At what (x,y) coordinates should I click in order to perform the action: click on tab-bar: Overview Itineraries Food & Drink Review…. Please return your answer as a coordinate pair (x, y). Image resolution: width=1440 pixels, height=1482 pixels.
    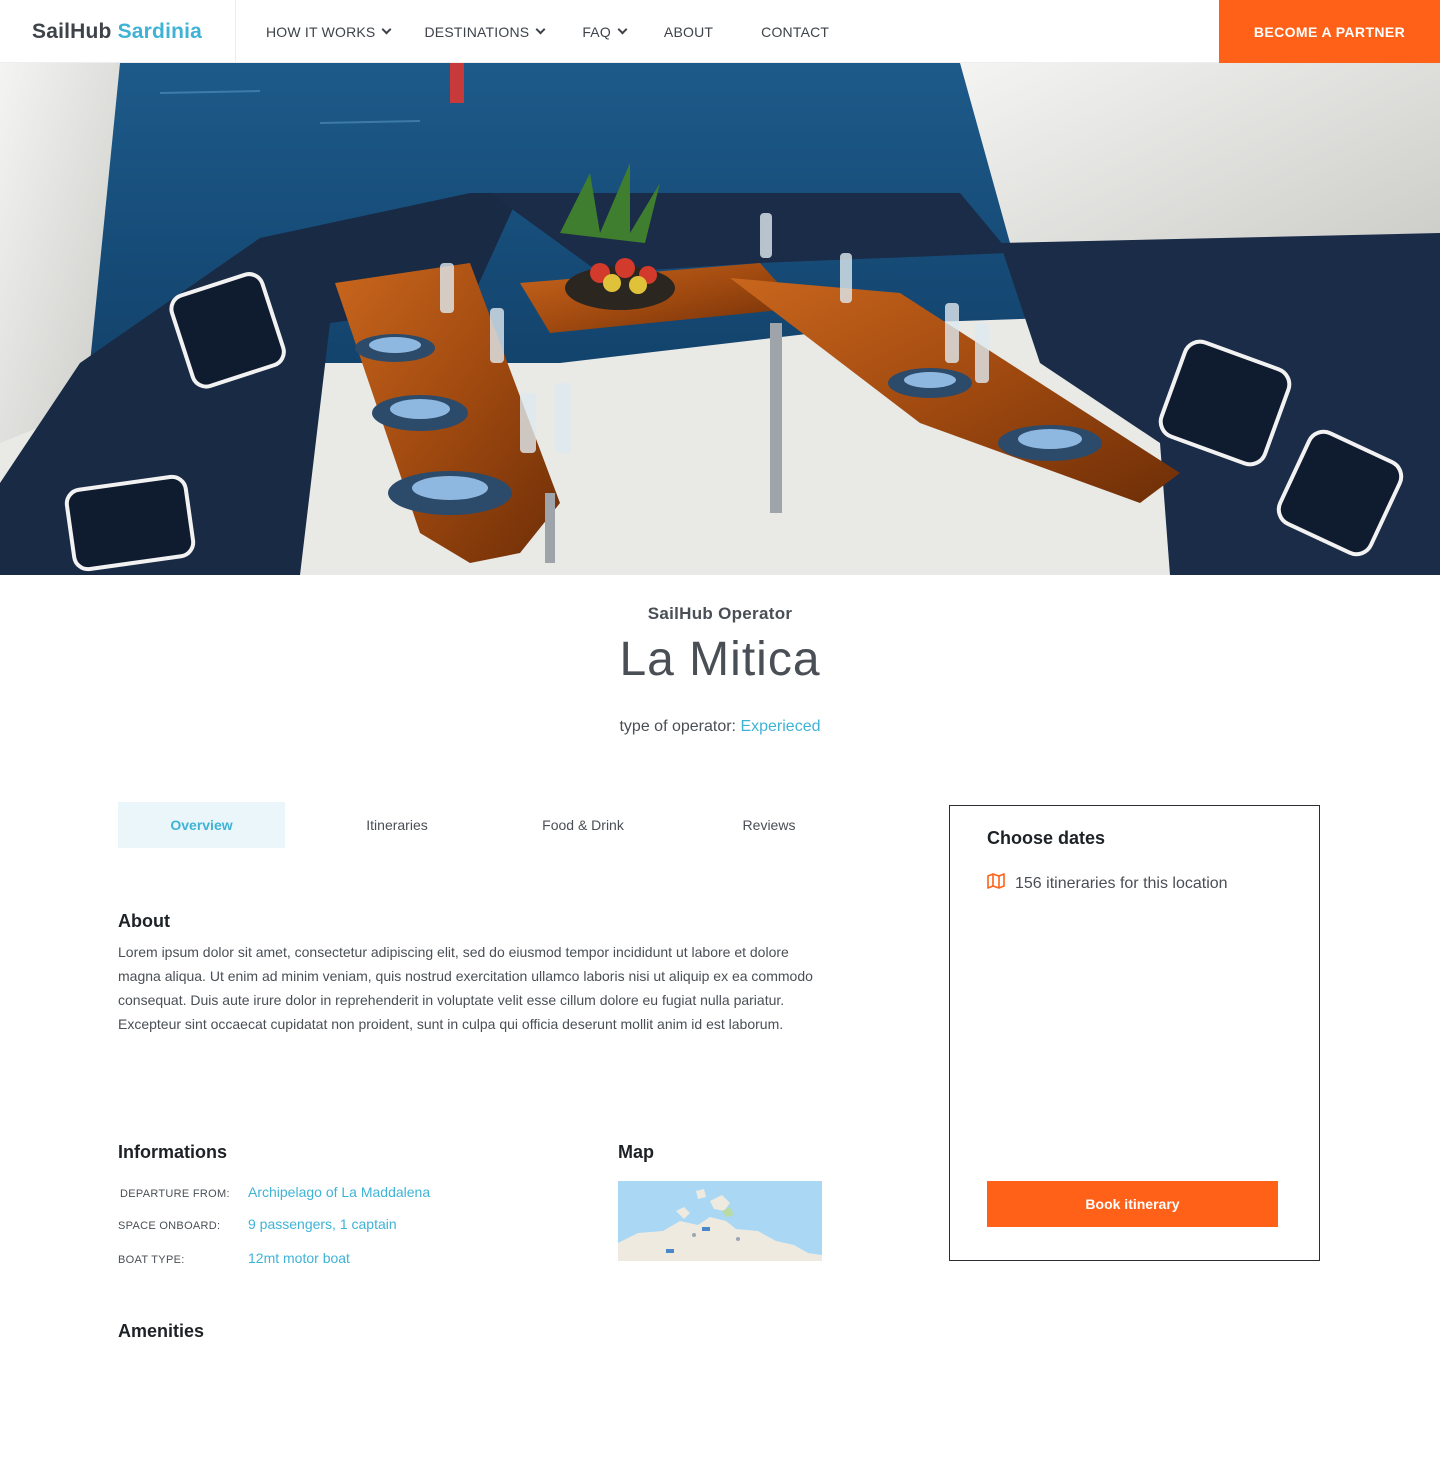
    Looking at the image, I should click on (490, 825).